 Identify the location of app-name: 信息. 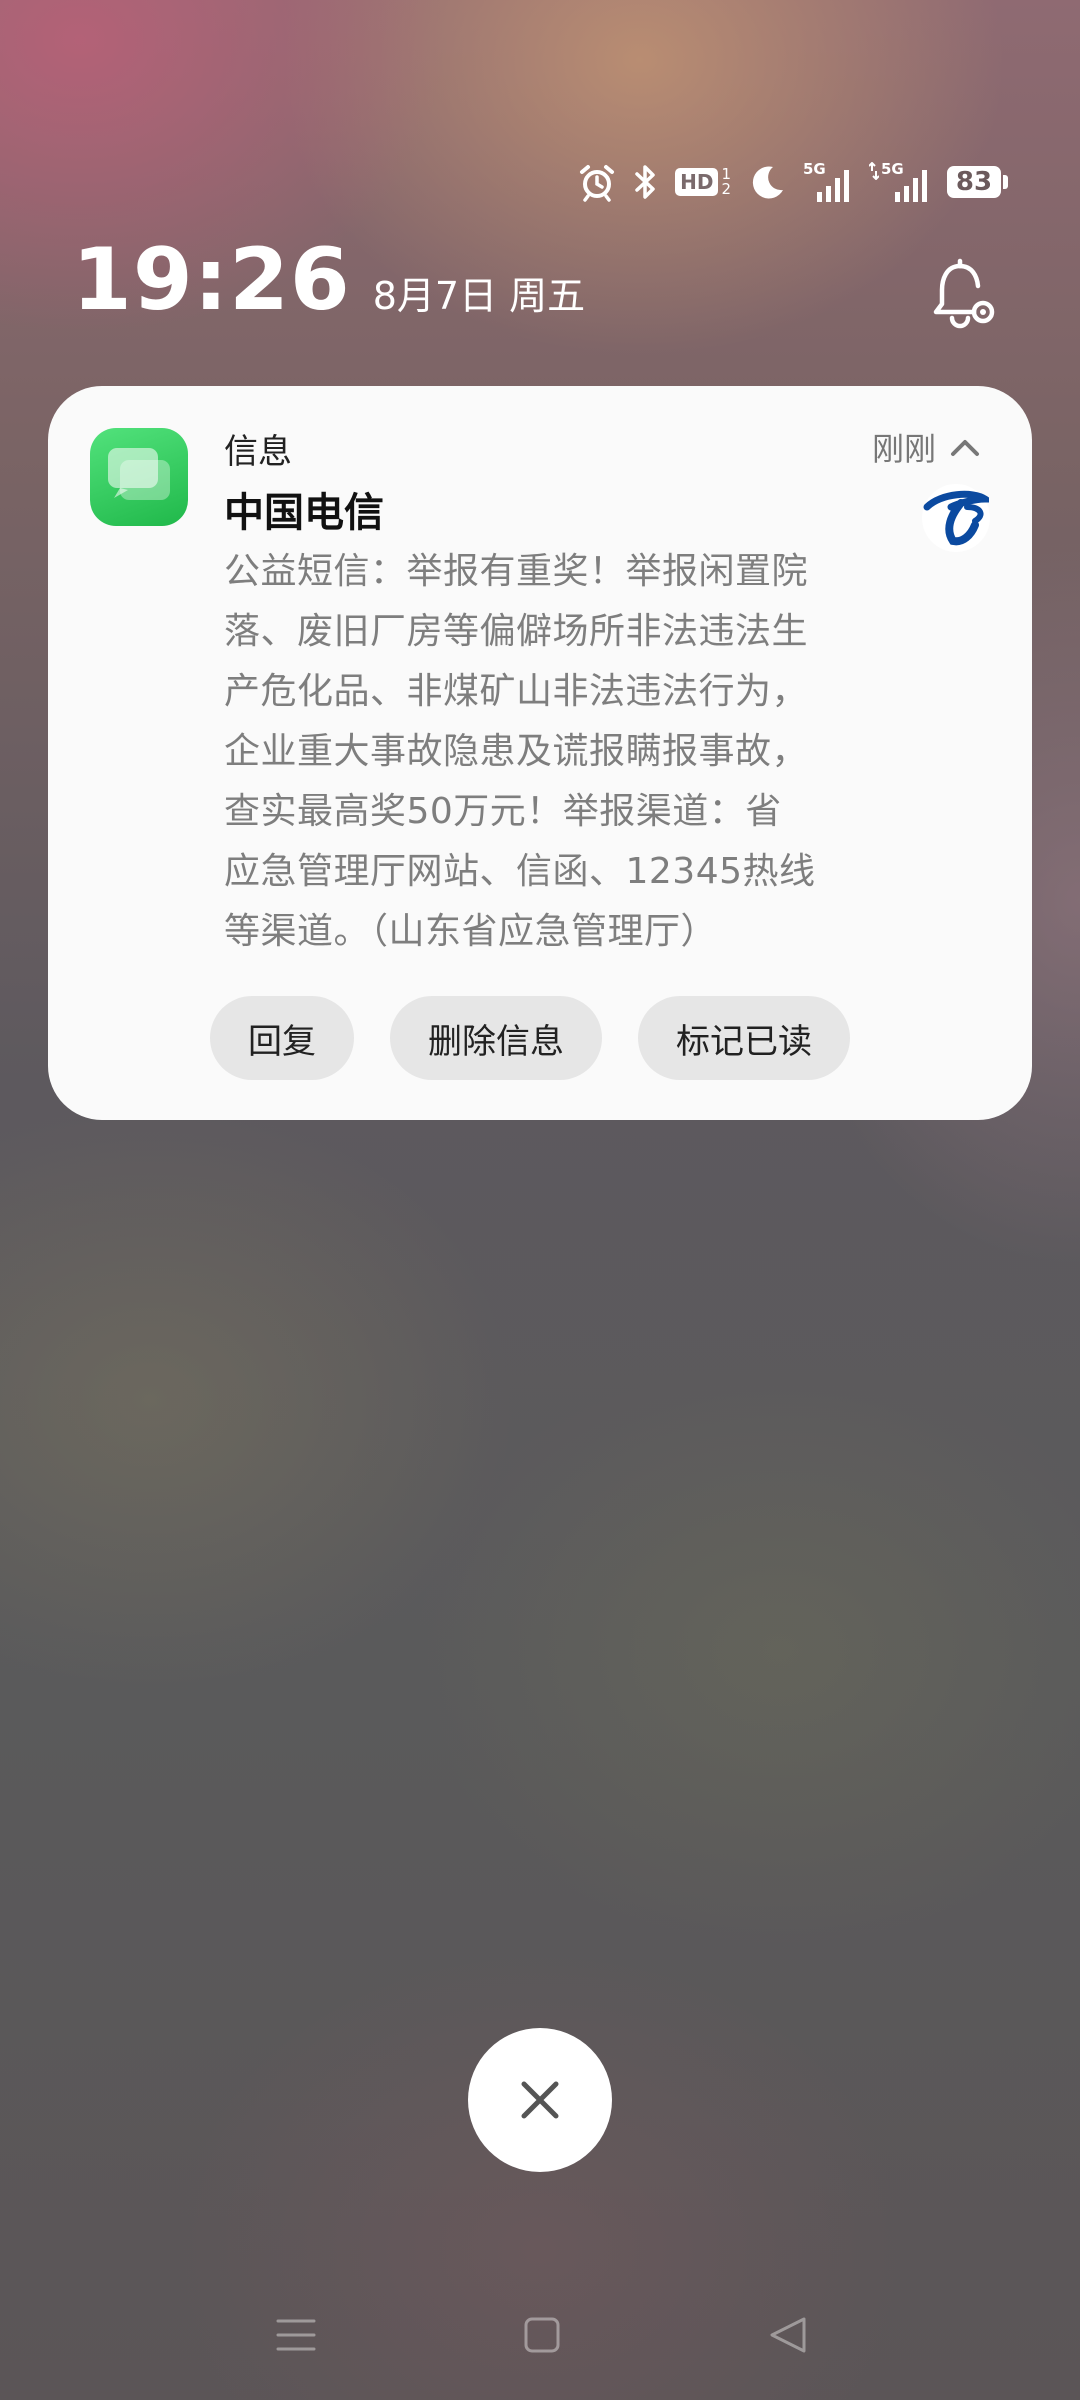
(258, 452).